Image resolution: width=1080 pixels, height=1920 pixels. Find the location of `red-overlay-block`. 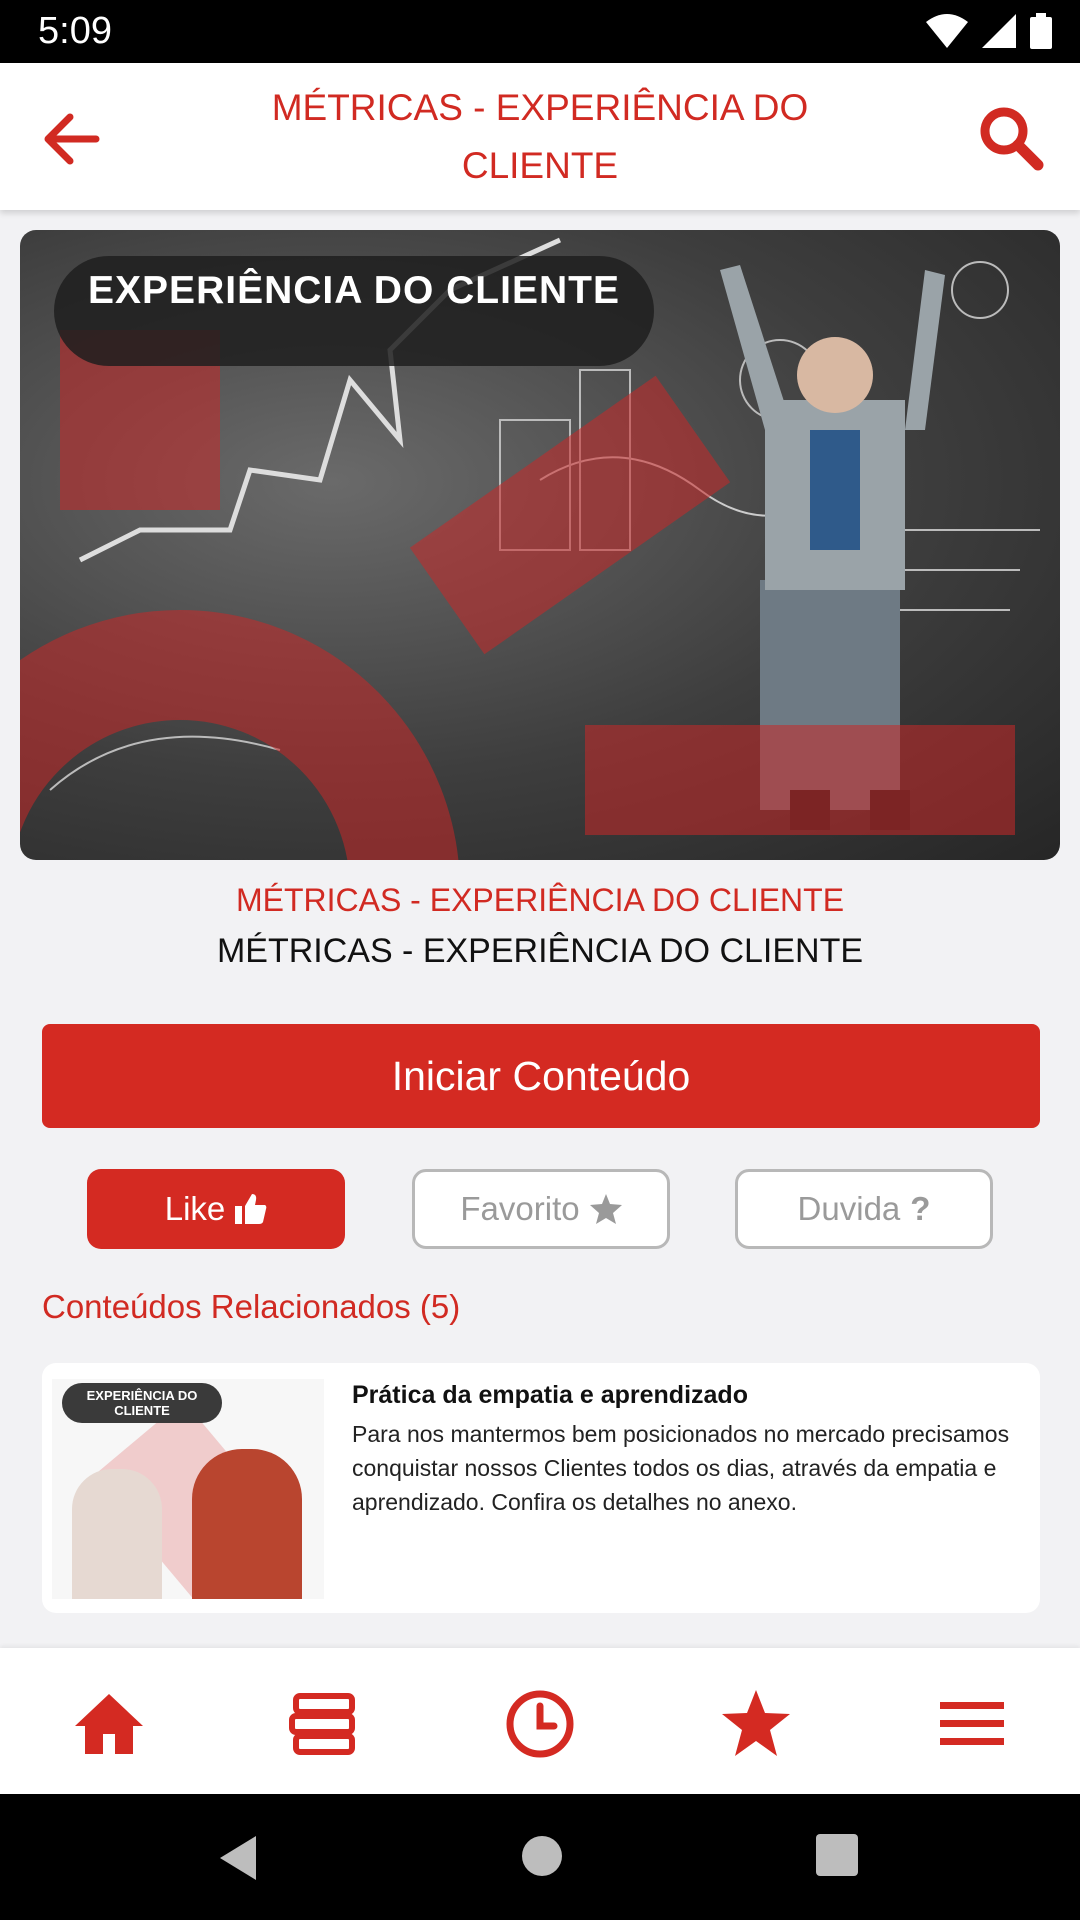

red-overlay-block is located at coordinates (800, 780).